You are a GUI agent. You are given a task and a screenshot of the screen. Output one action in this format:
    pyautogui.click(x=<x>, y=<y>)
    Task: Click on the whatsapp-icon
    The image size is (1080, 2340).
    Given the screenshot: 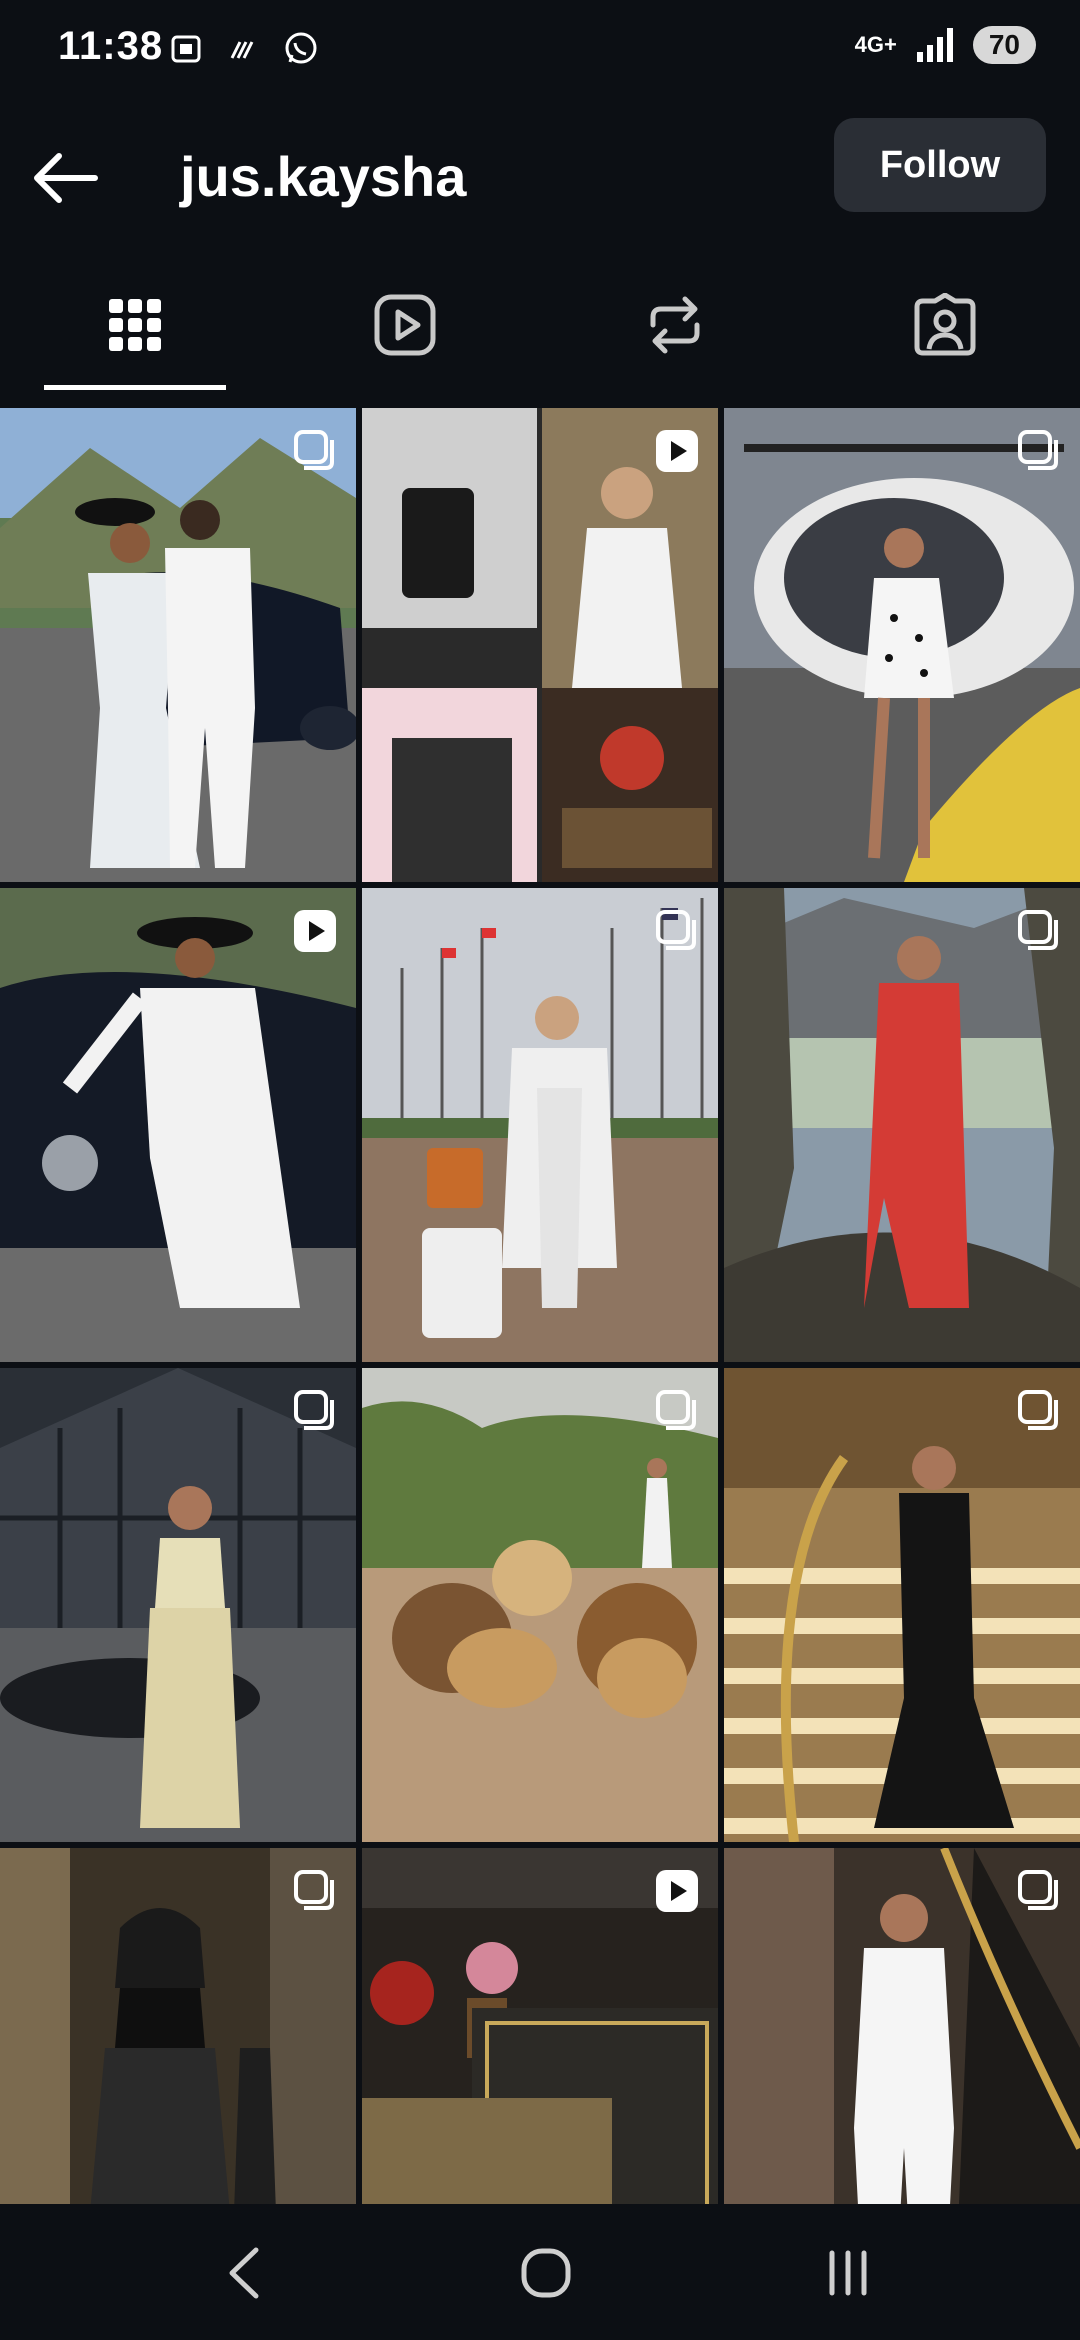 What is the action you would take?
    pyautogui.click(x=301, y=48)
    